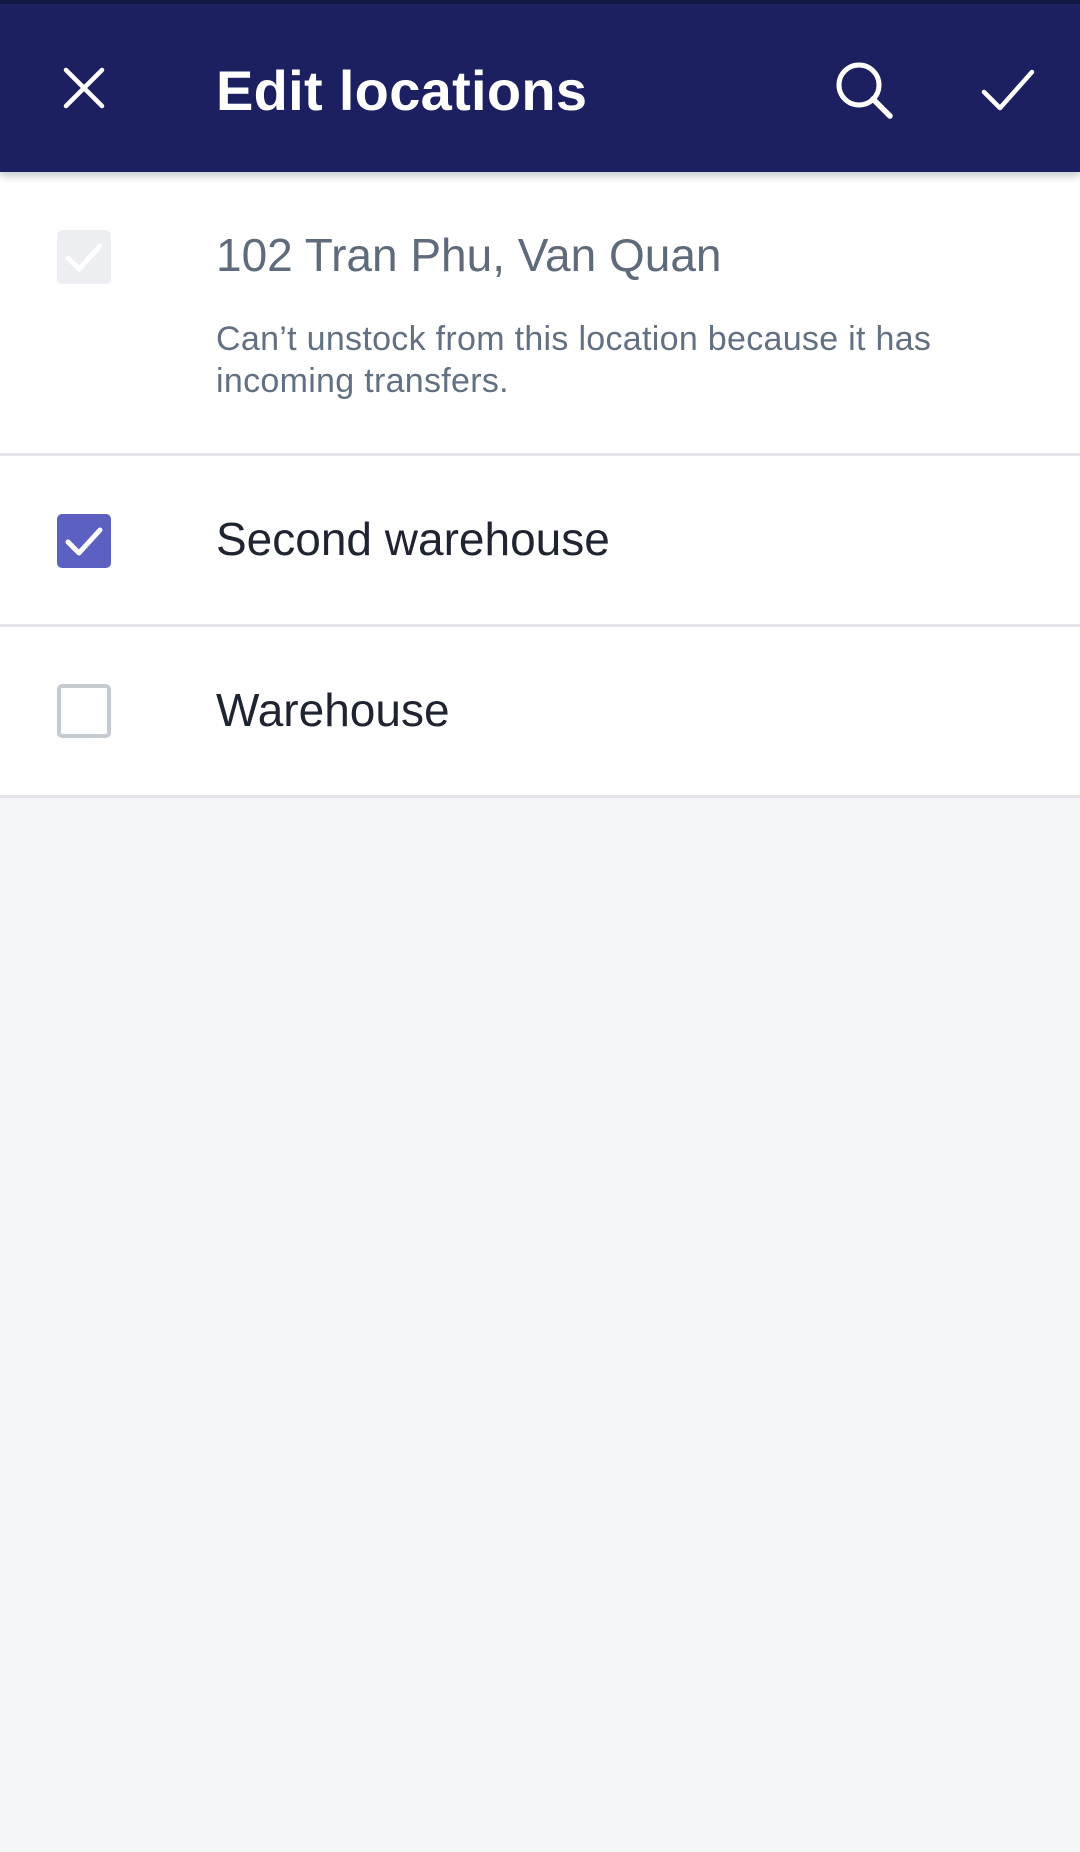 The image size is (1080, 1852). I want to click on search-icon, so click(864, 90).